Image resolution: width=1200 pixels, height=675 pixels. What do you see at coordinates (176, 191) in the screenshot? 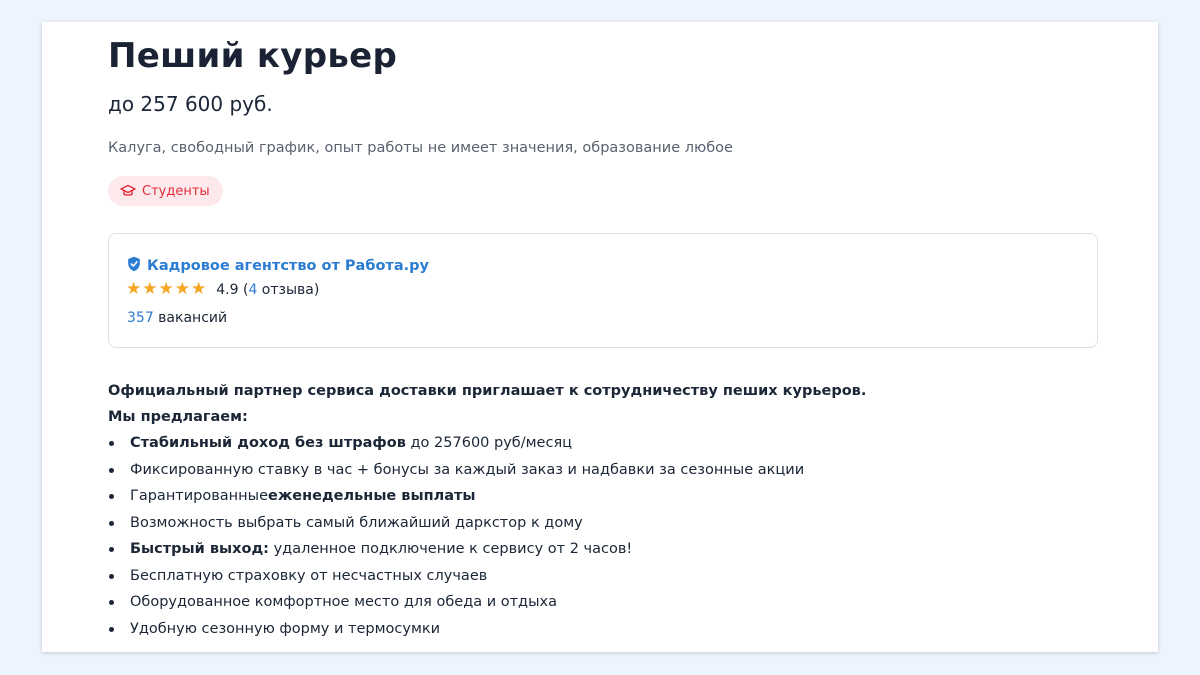
I see `students-badge-label: Студенты` at bounding box center [176, 191].